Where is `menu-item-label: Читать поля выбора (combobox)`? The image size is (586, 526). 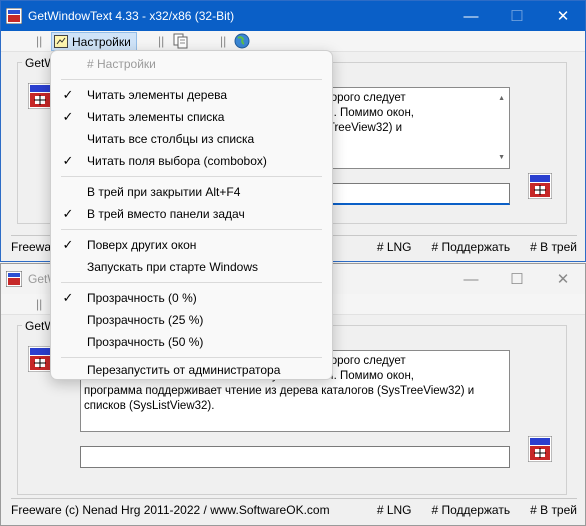
menu-item-label: Читать поля выбора (combobox) is located at coordinates (177, 161).